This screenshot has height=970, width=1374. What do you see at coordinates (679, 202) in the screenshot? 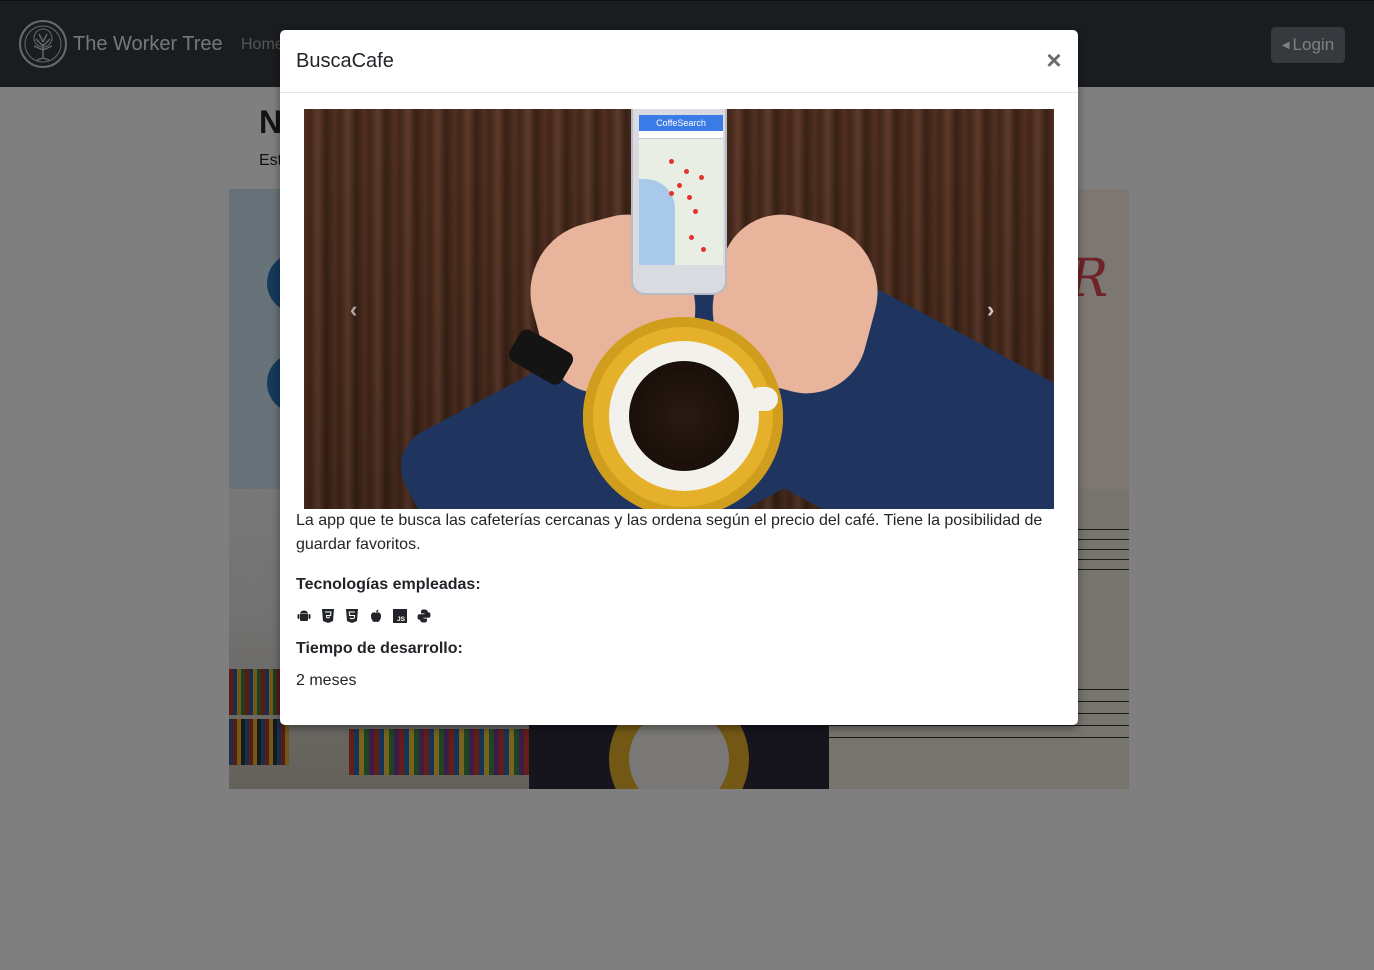
I see `phone-mockup: CoffeSearch` at bounding box center [679, 202].